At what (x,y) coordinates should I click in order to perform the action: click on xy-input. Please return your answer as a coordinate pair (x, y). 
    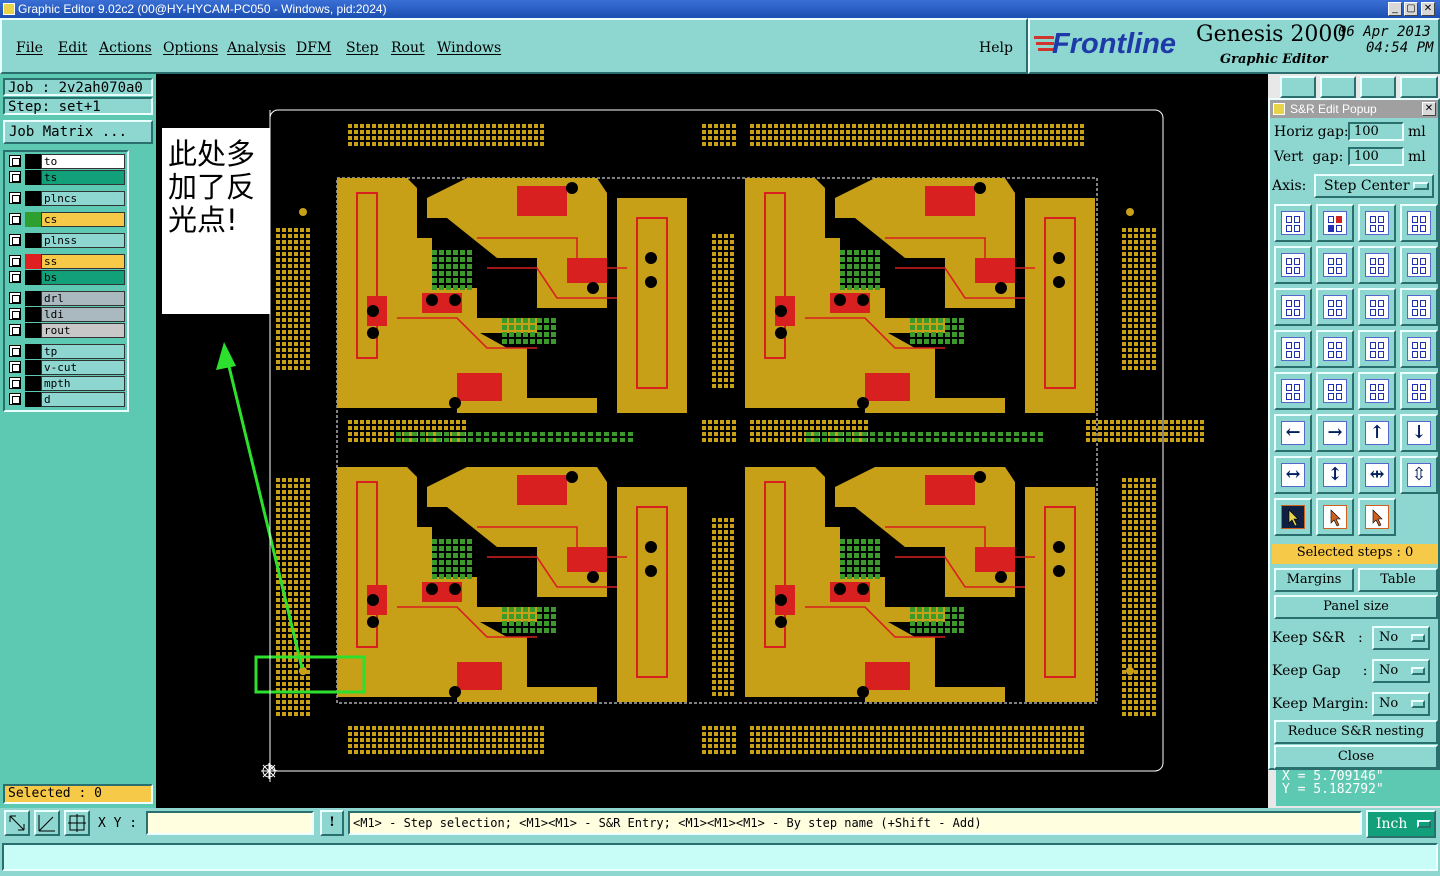
    Looking at the image, I should click on (230, 823).